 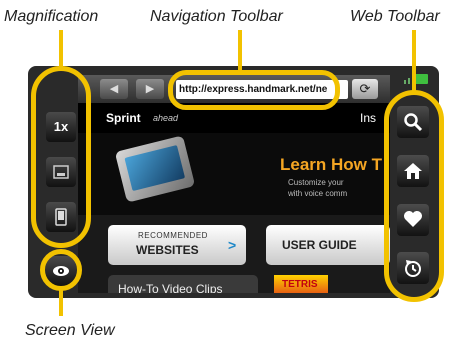 I want to click on magnification-leader-line, so click(x=61, y=48).